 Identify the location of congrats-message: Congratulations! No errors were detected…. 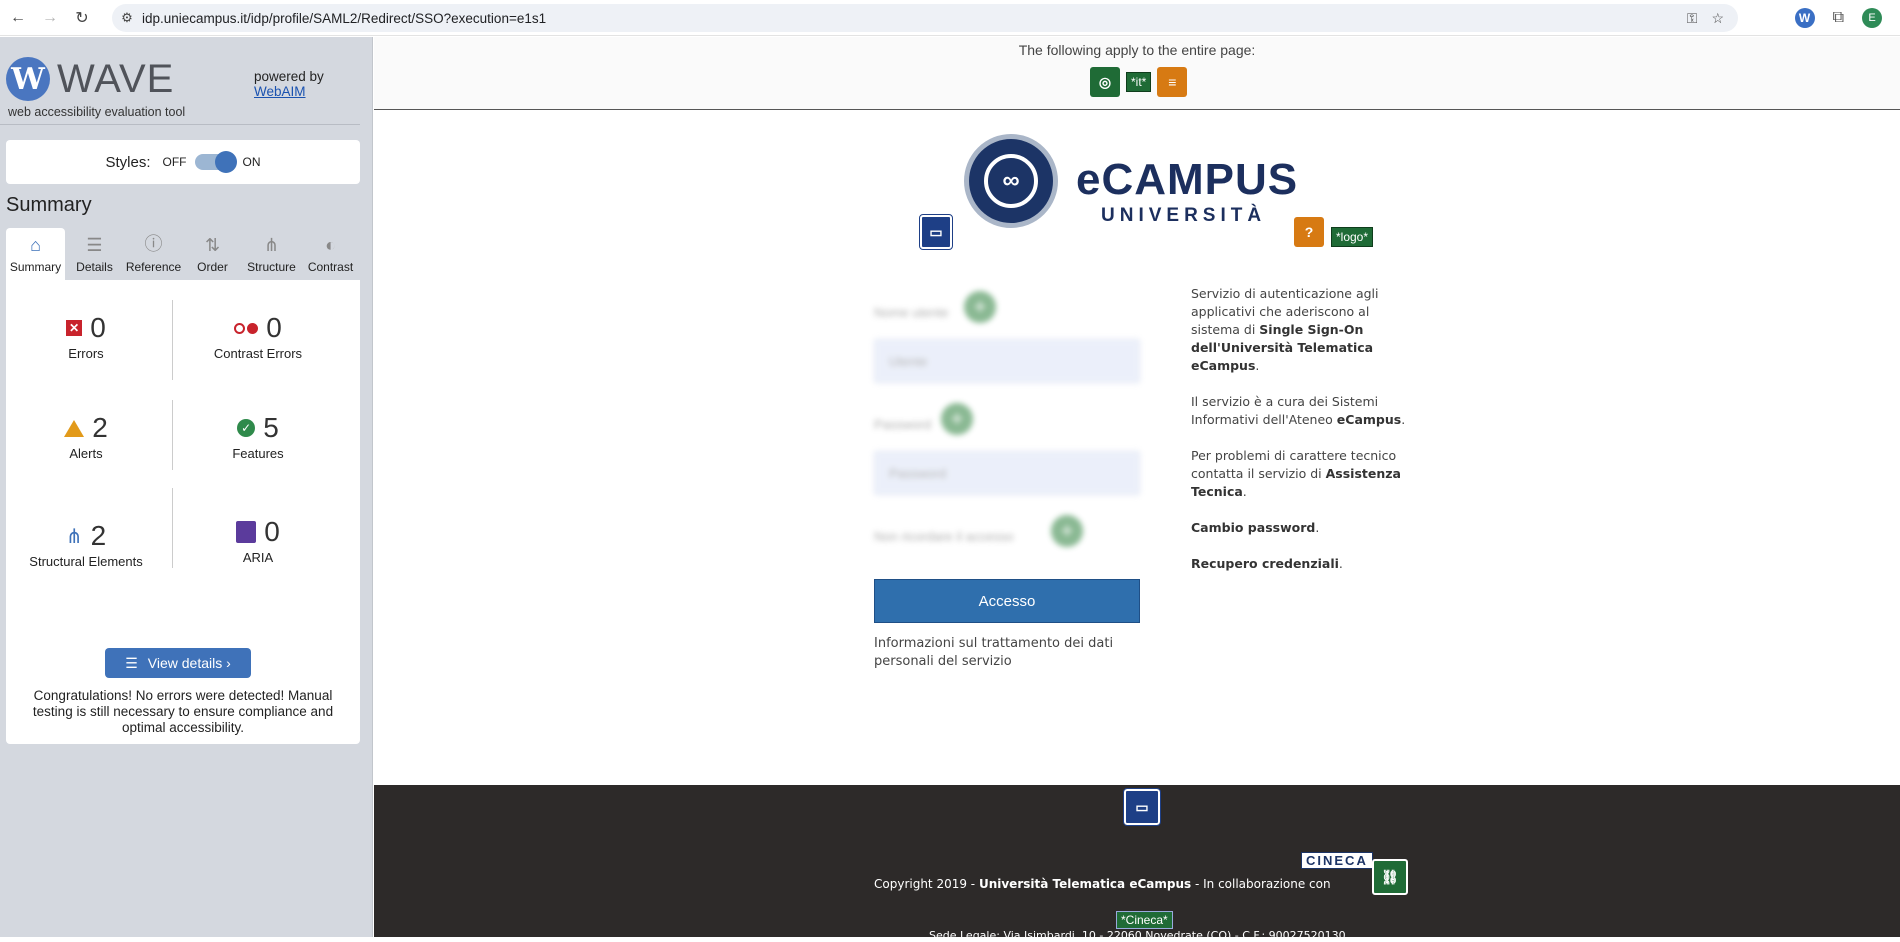
(183, 711).